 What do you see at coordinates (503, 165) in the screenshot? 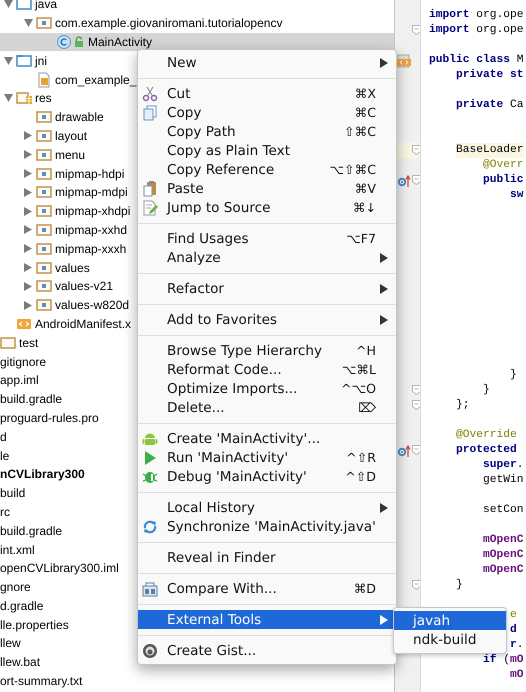
I see `code-line: @Overr` at bounding box center [503, 165].